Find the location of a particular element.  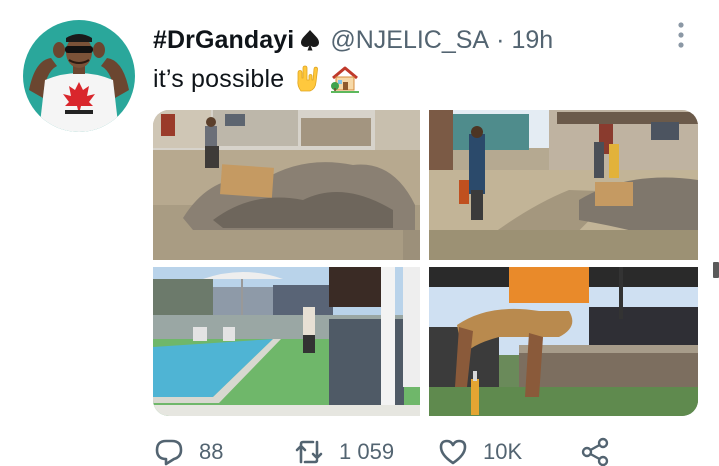

like-count: 10K is located at coordinates (503, 451).